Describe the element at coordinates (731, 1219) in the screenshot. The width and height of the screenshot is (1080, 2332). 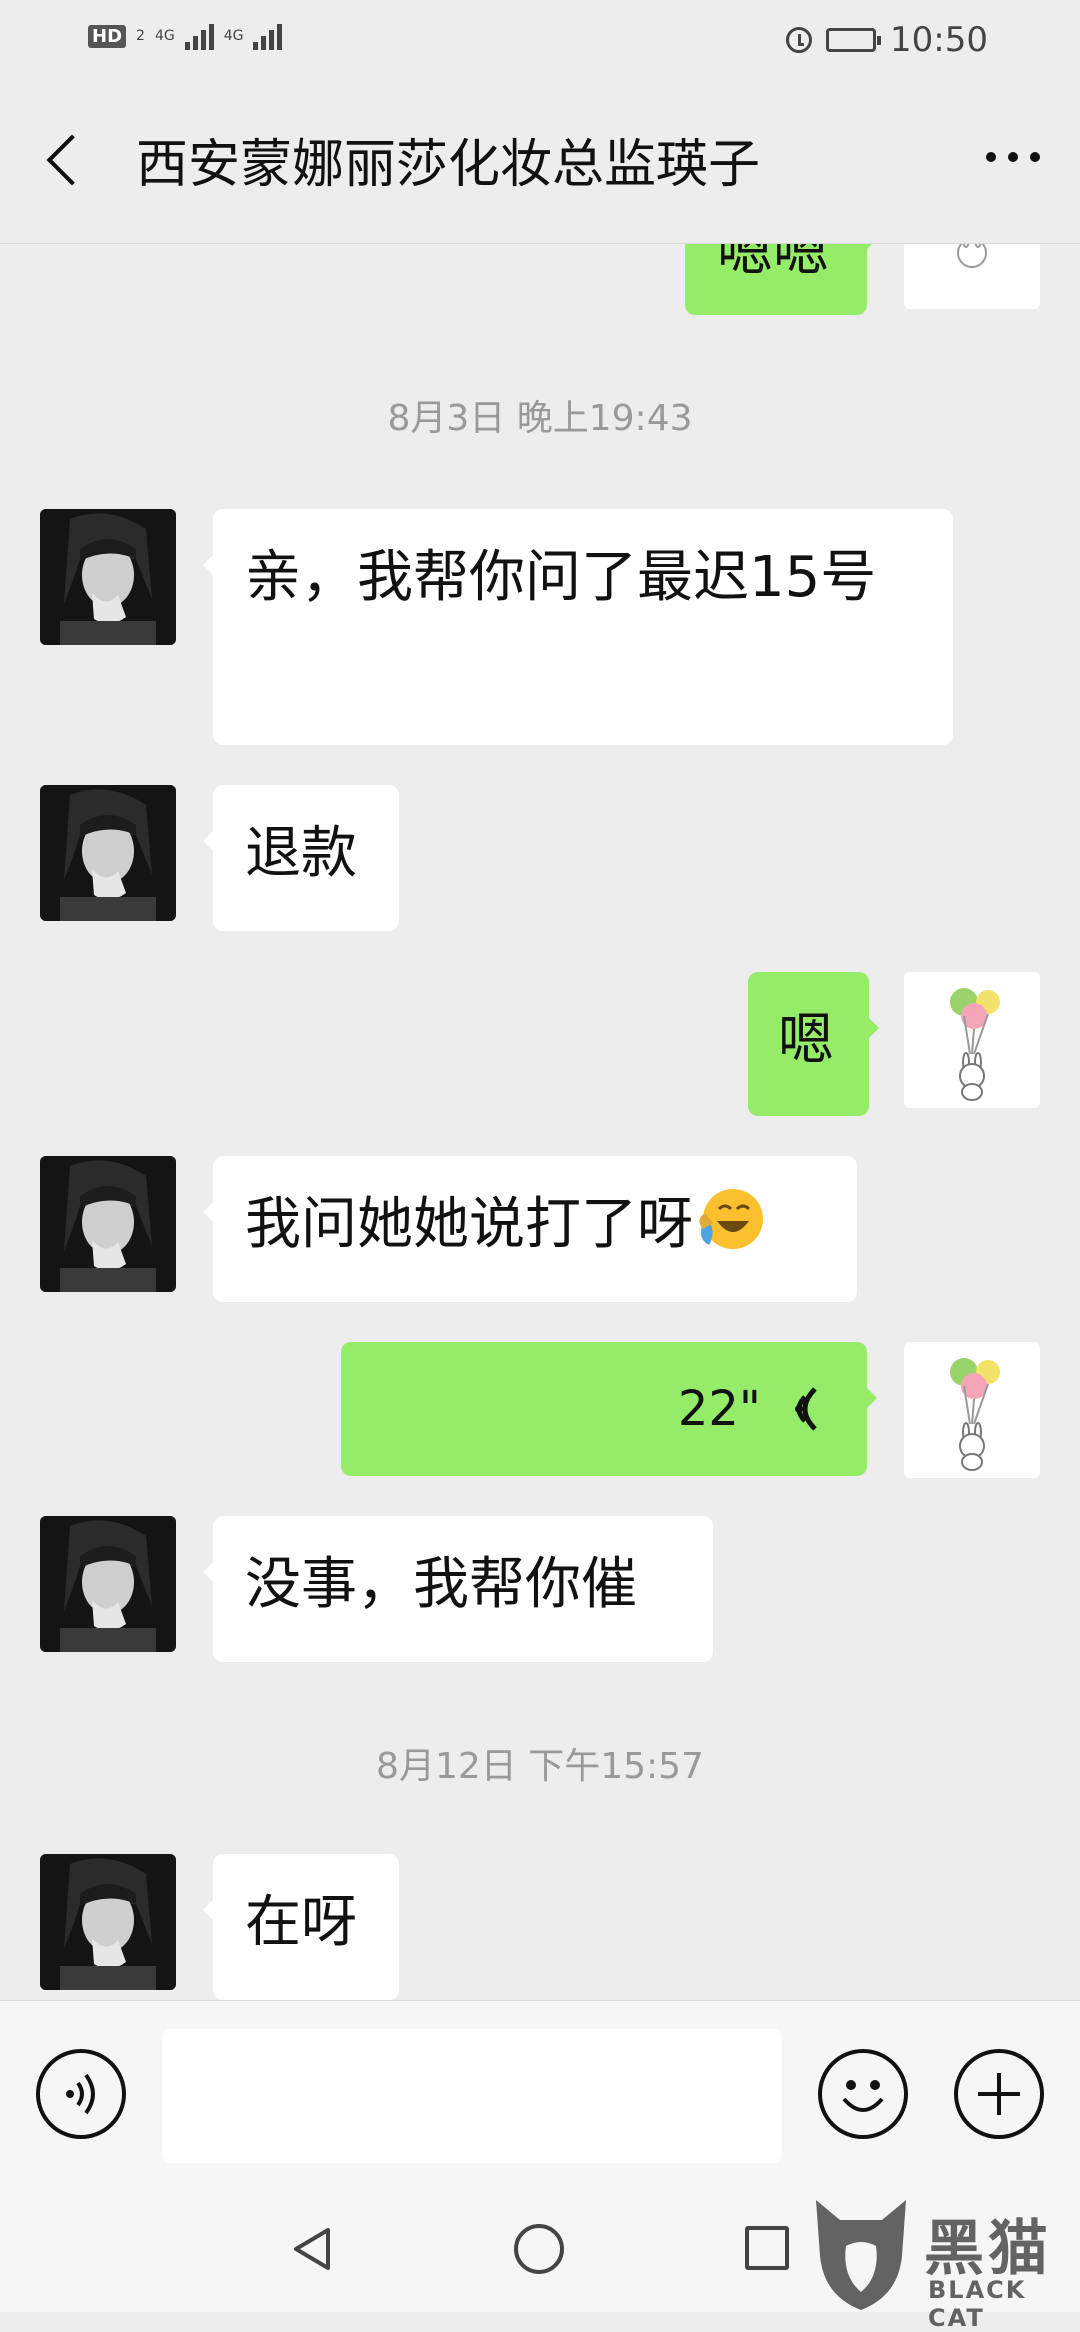
I see `face-with-tears-of-joy-emoji` at that location.